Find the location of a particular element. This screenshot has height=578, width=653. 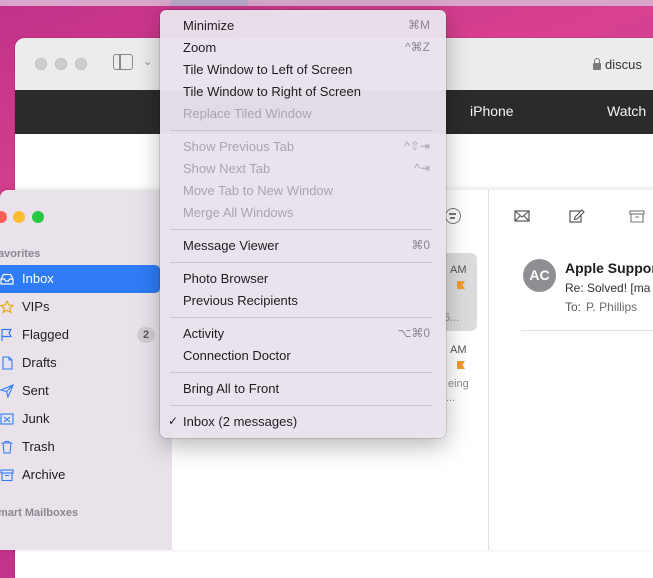

unread-badge: 2 is located at coordinates (146, 335).